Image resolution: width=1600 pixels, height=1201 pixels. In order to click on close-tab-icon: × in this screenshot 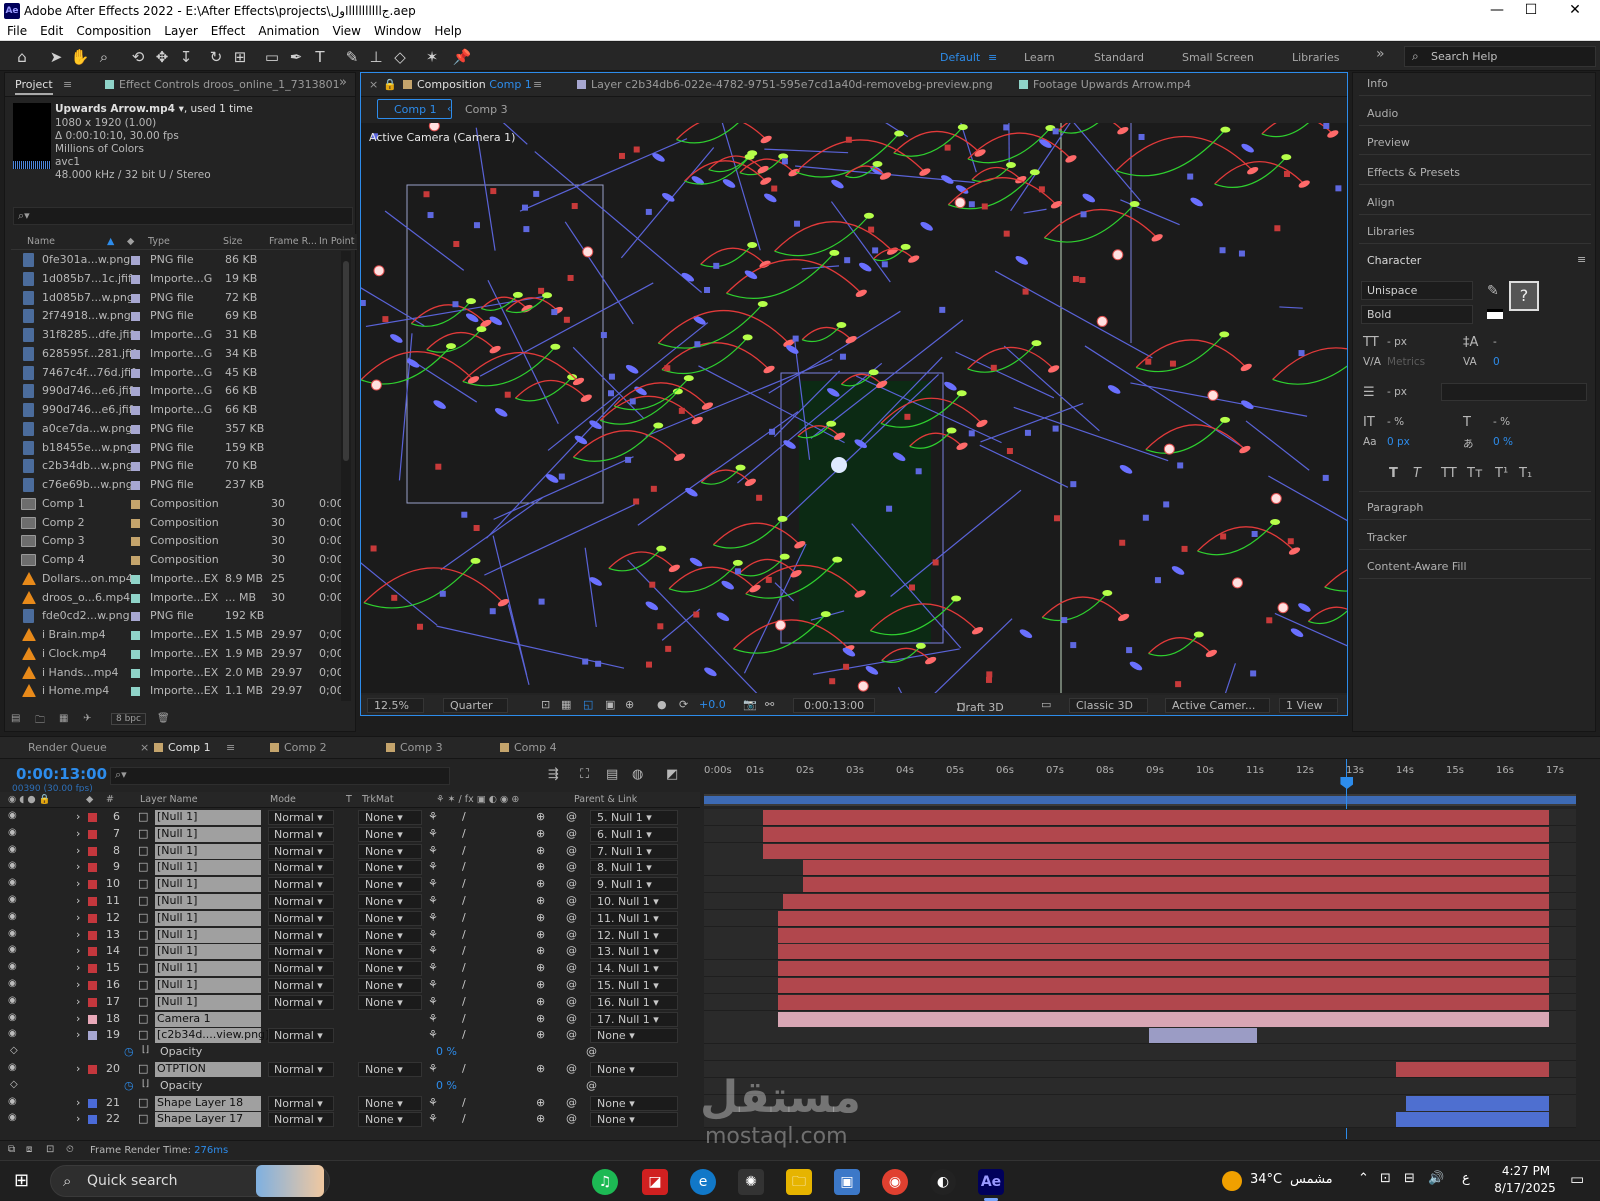, I will do `click(144, 747)`.